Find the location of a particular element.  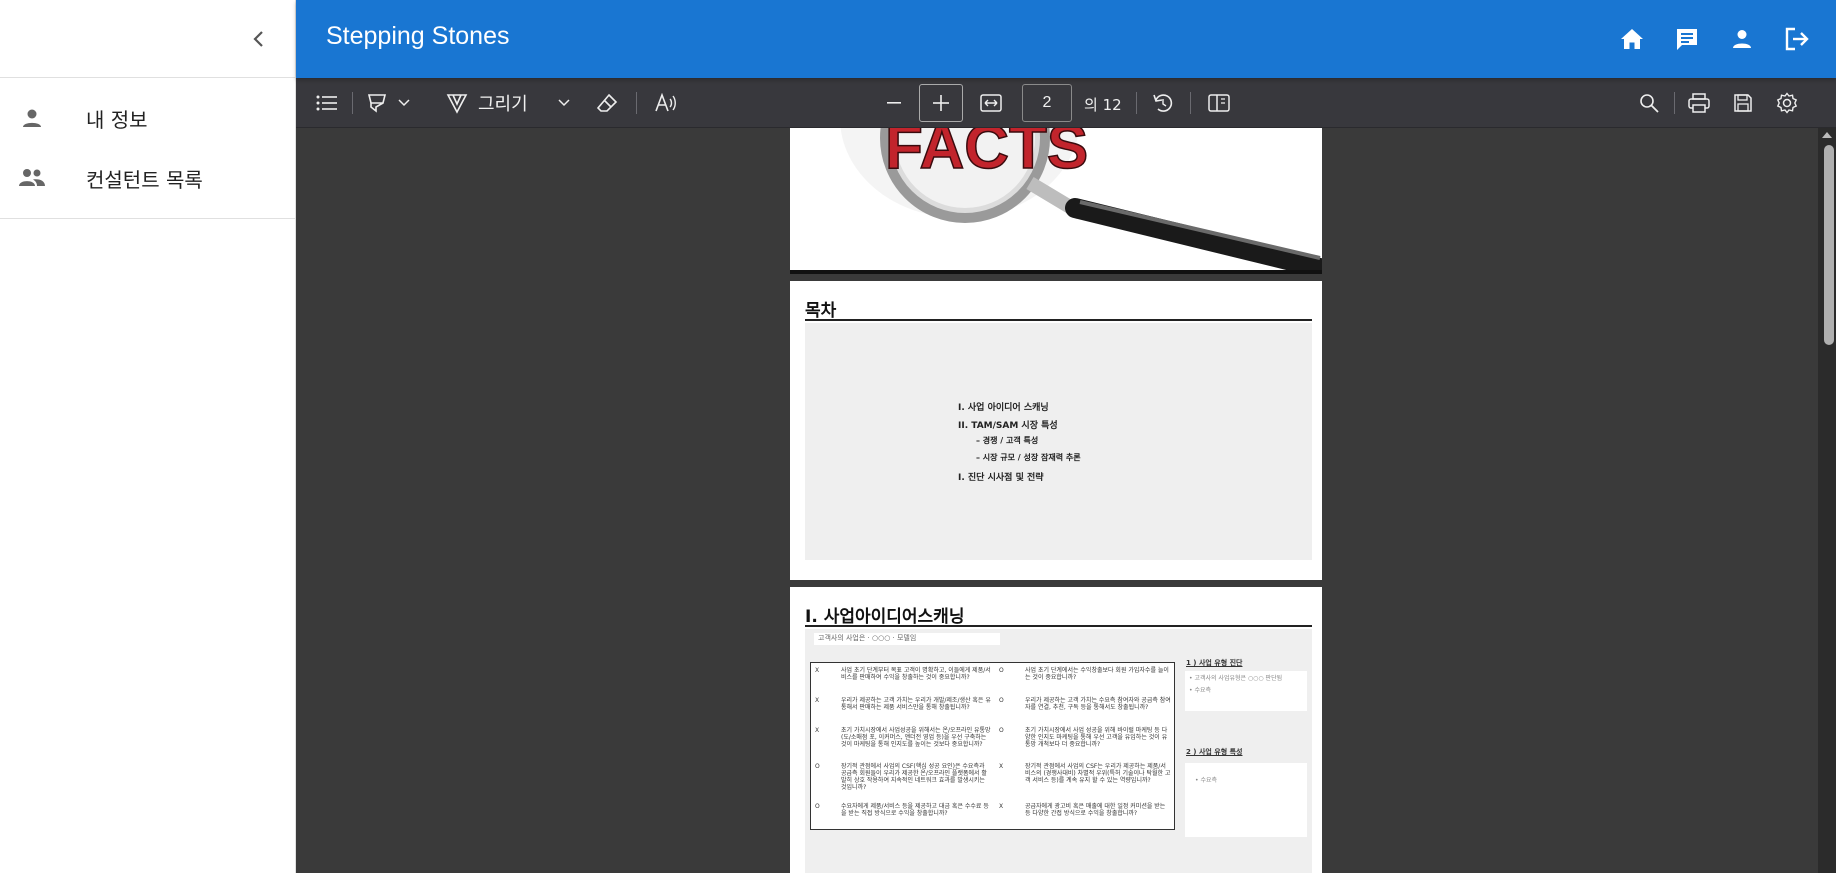

settings-gear-icon is located at coordinates (1787, 103).